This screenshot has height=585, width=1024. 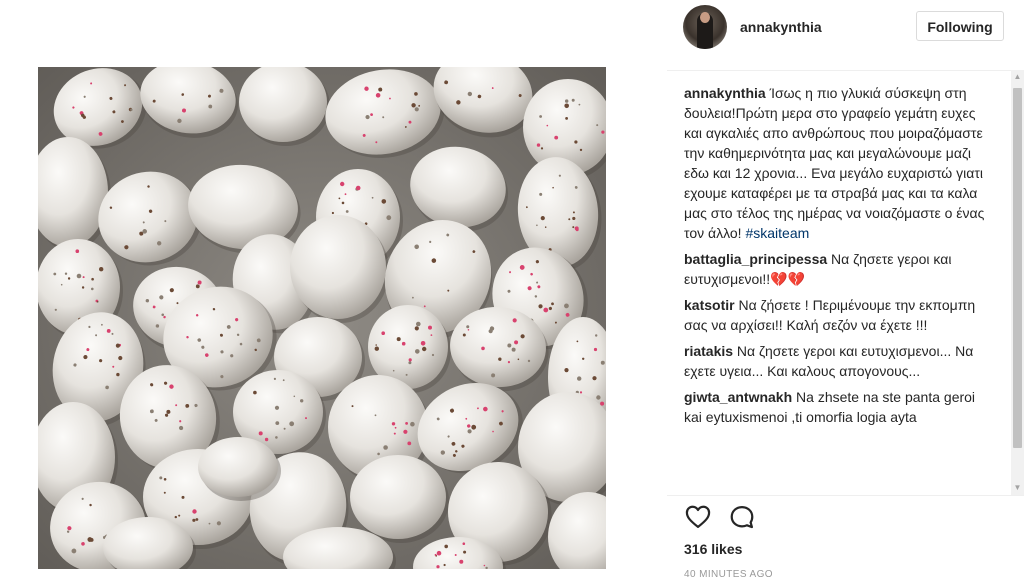 What do you see at coordinates (698, 517) in the screenshot?
I see `heart-icon` at bounding box center [698, 517].